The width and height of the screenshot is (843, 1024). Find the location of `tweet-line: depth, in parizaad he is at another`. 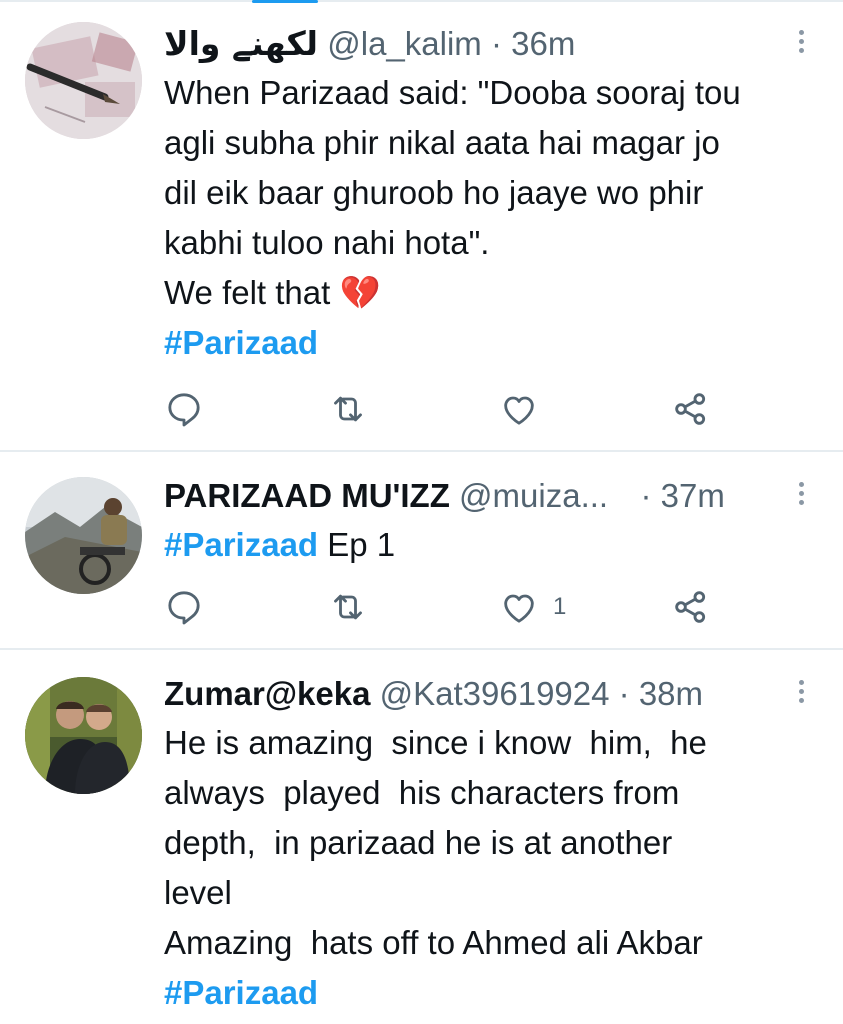

tweet-line: depth, in parizaad he is at another is located at coordinates (418, 842).